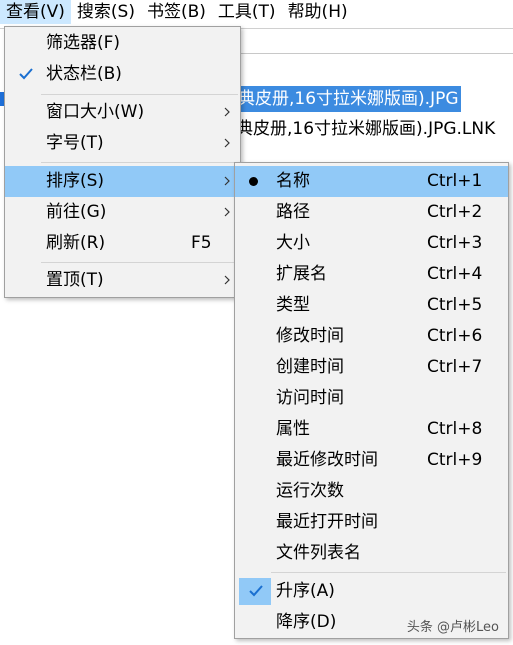  I want to click on menu-item-shortcut: Ctrl+8, so click(455, 429).